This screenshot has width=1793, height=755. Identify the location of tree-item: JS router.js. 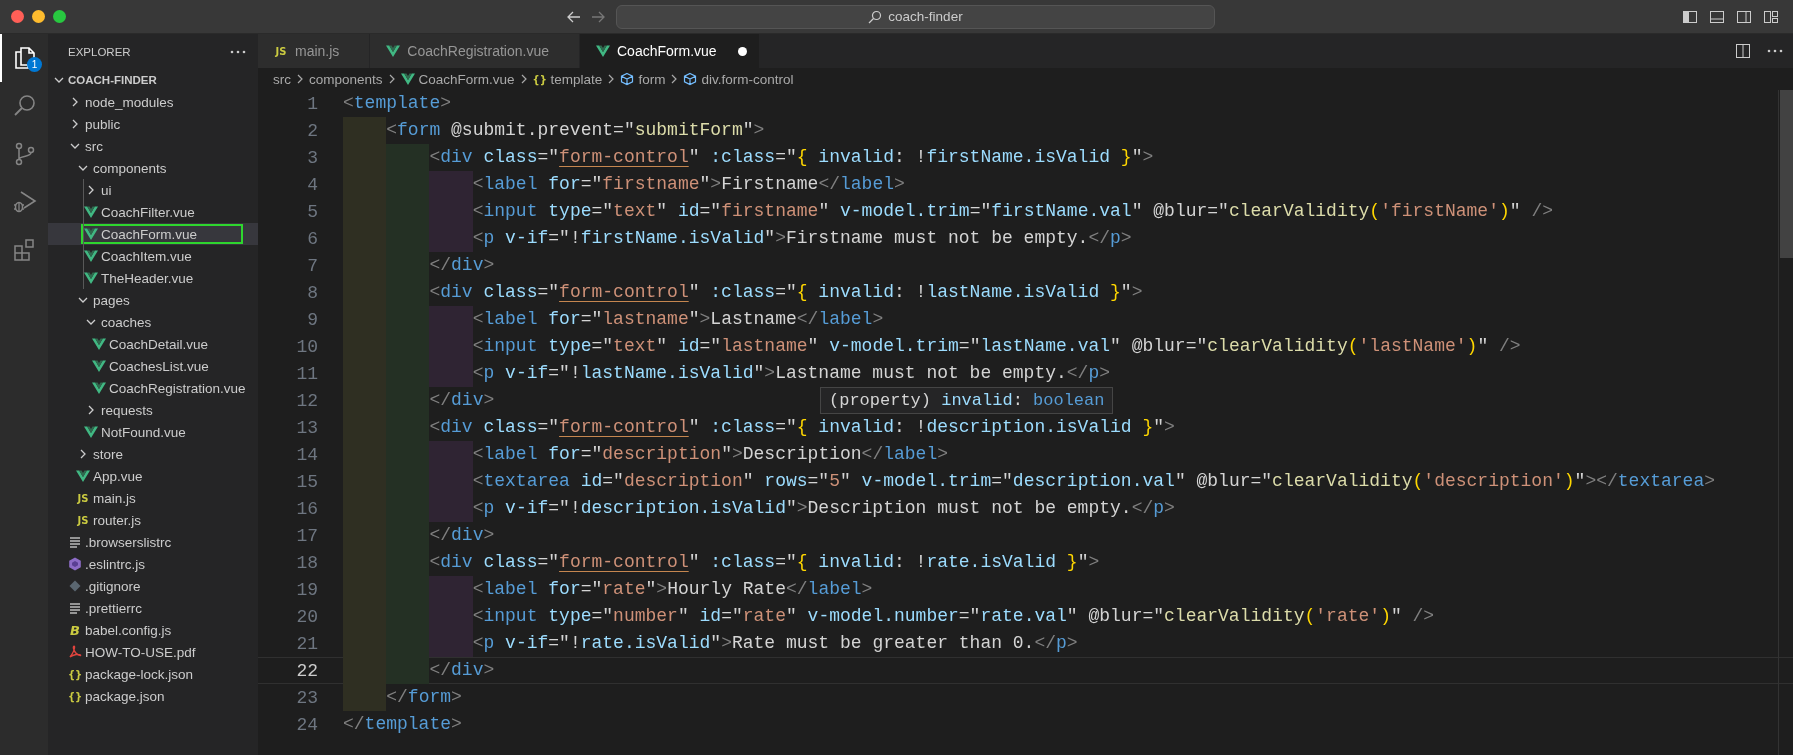
(153, 520).